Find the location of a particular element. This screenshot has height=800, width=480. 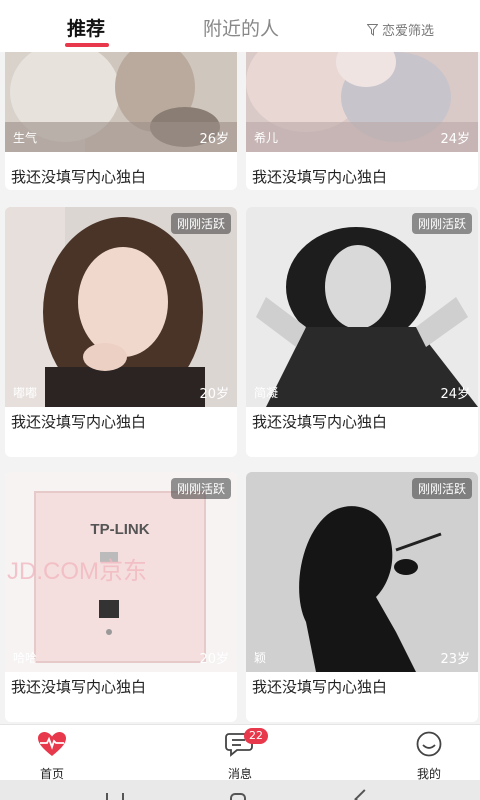

nav-messages: 22 消息 is located at coordinates (240, 755).